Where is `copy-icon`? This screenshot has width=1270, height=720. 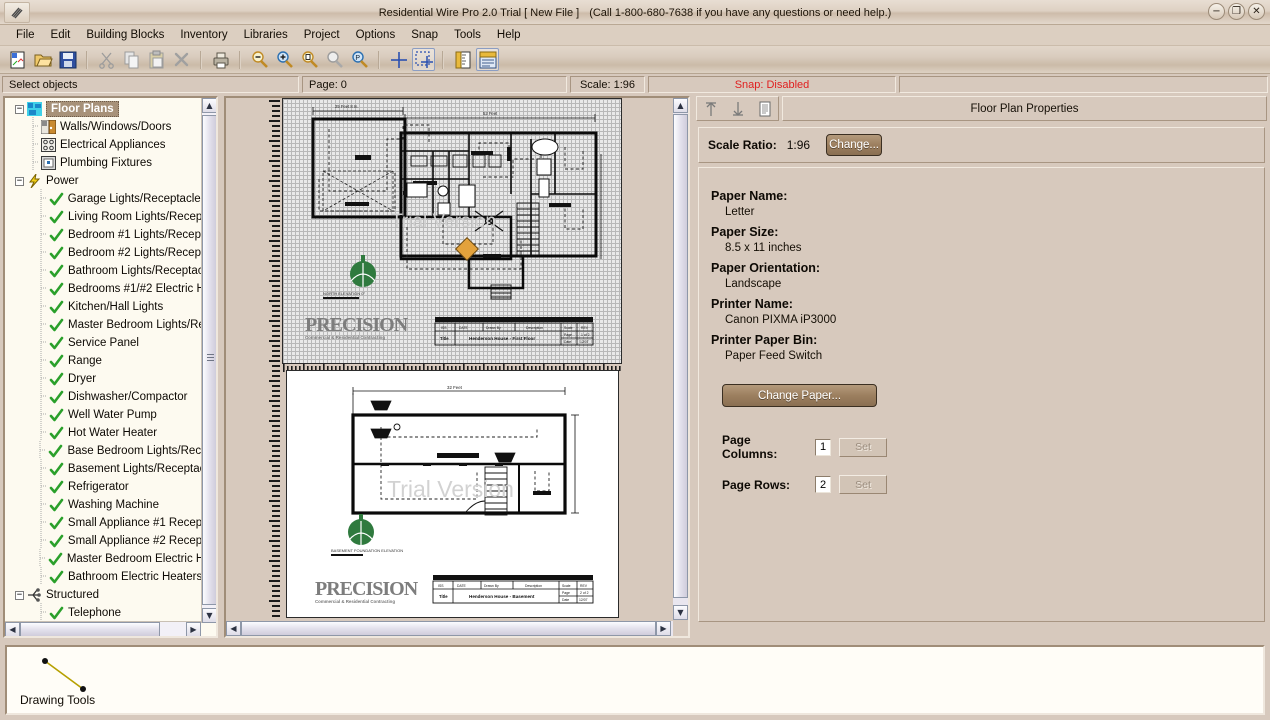
copy-icon is located at coordinates (131, 59).